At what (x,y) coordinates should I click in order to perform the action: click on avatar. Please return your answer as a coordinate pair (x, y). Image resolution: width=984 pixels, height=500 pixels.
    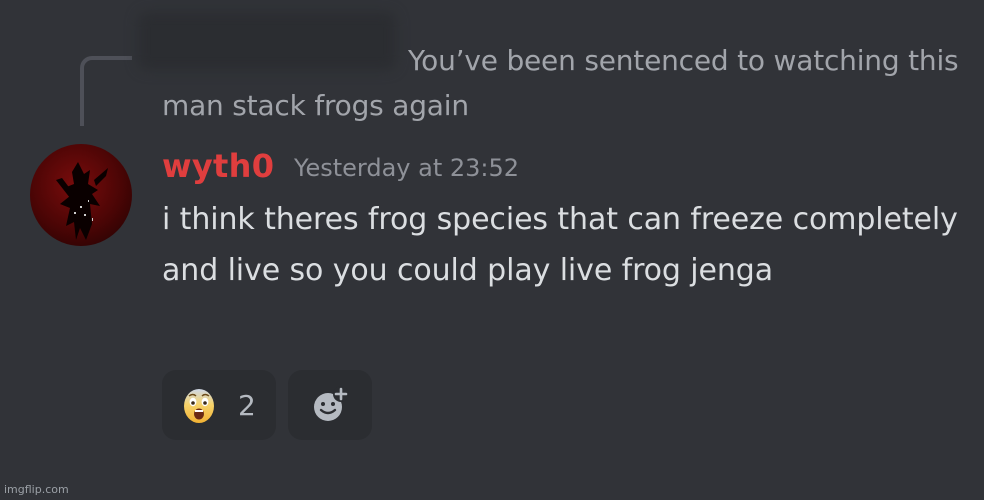
    Looking at the image, I should click on (81, 195).